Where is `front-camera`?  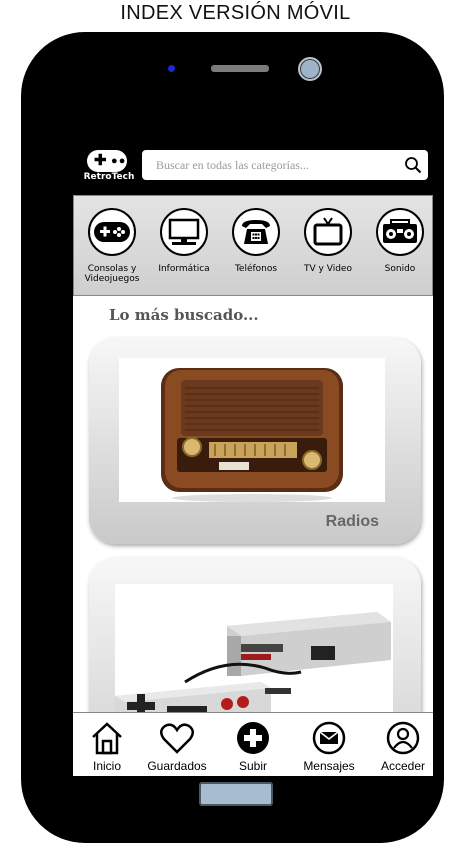
front-camera is located at coordinates (310, 69).